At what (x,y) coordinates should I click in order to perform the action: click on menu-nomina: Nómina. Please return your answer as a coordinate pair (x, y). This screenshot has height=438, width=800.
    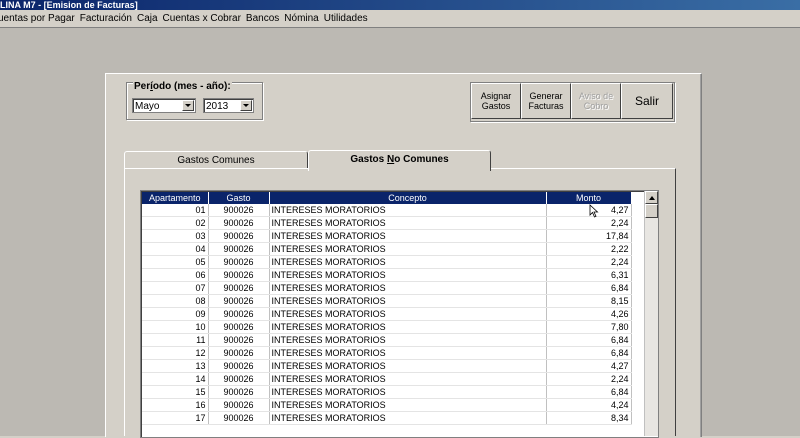
    Looking at the image, I should click on (303, 18).